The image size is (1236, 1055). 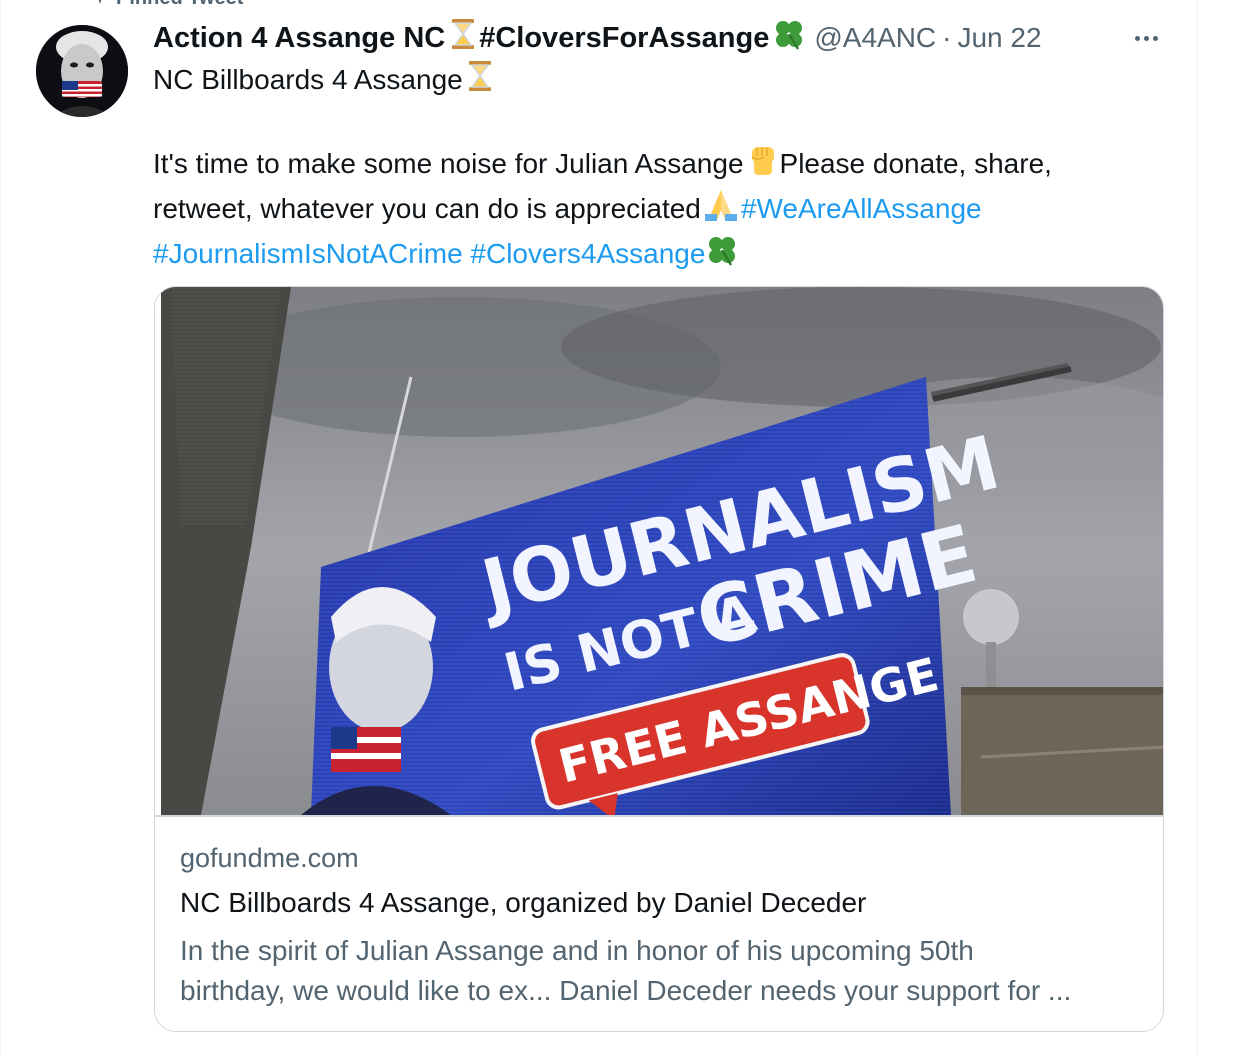 I want to click on pinned-tweet-indicator: Pinned Tweet, so click(x=167, y=5).